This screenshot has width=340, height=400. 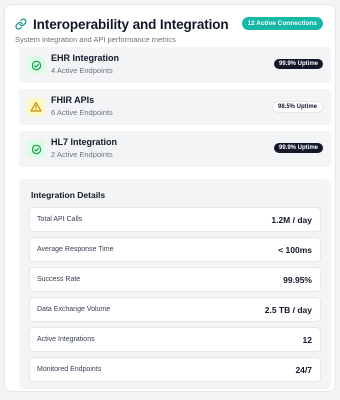 What do you see at coordinates (175, 309) in the screenshot?
I see `metric-row-data-exchange-volume: Data Exchange Volume 2.5 TB / day` at bounding box center [175, 309].